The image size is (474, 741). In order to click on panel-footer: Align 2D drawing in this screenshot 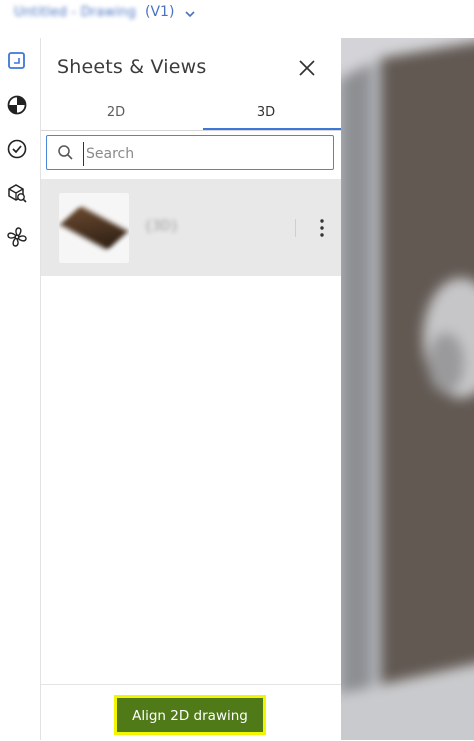, I will do `click(191, 712)`.